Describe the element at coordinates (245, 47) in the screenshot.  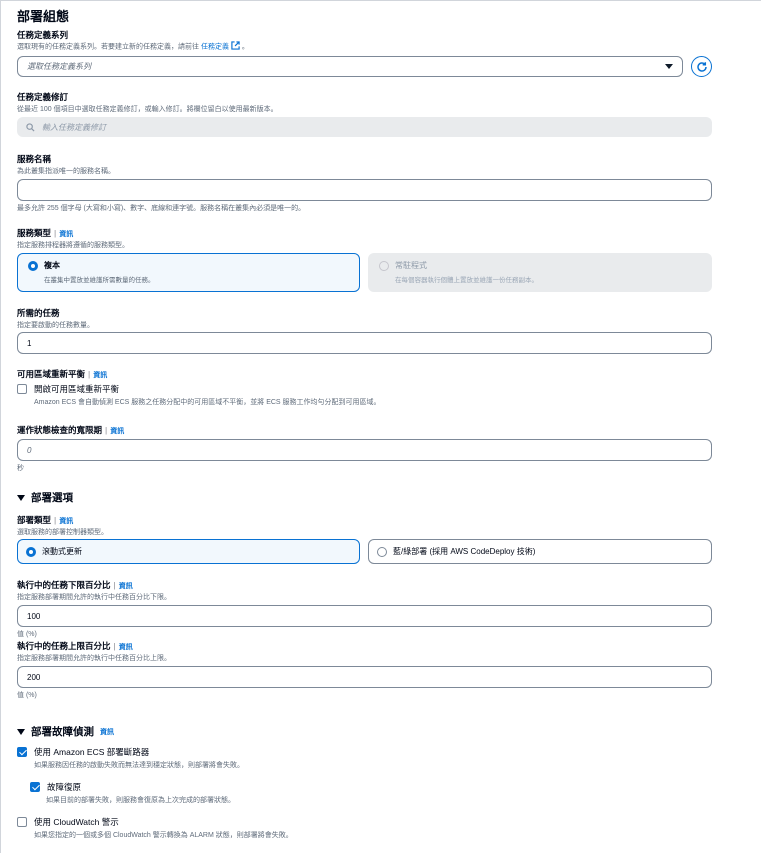
I see `task-def-family-desc-end: 。` at that location.